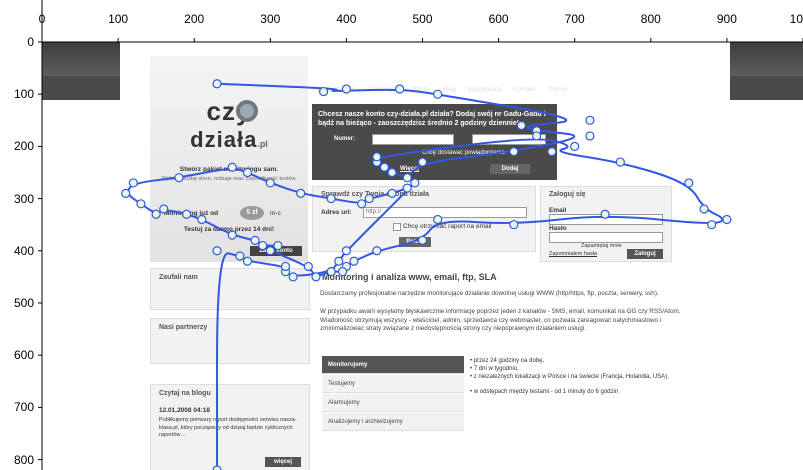 The height and width of the screenshot is (470, 803). I want to click on y-tick-label: 100, so click(23, 94).